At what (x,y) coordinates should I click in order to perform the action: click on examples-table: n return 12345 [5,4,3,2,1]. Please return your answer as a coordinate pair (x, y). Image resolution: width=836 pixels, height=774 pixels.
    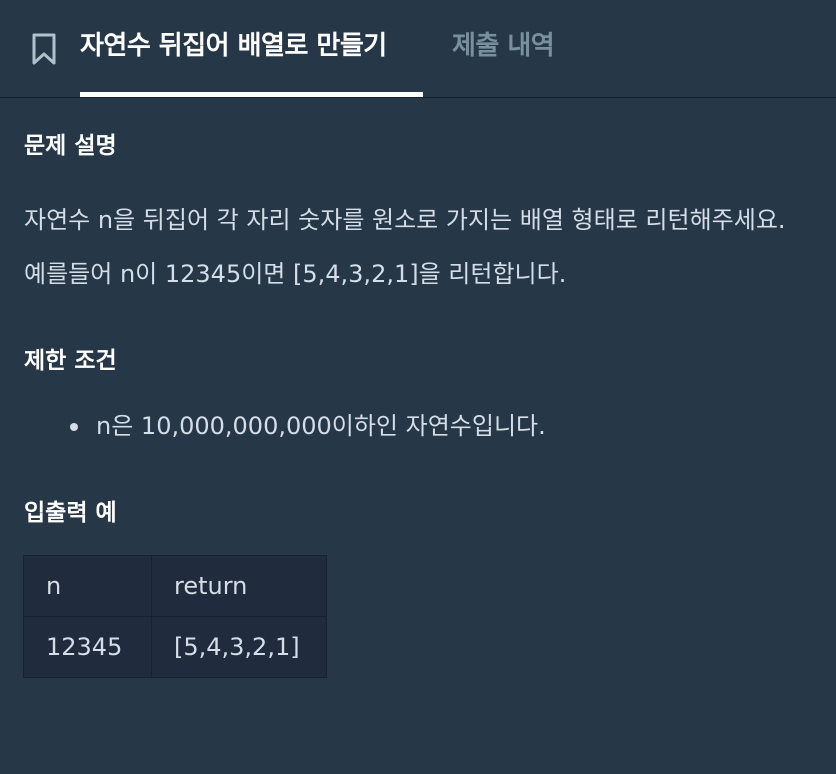
    Looking at the image, I should click on (175, 616).